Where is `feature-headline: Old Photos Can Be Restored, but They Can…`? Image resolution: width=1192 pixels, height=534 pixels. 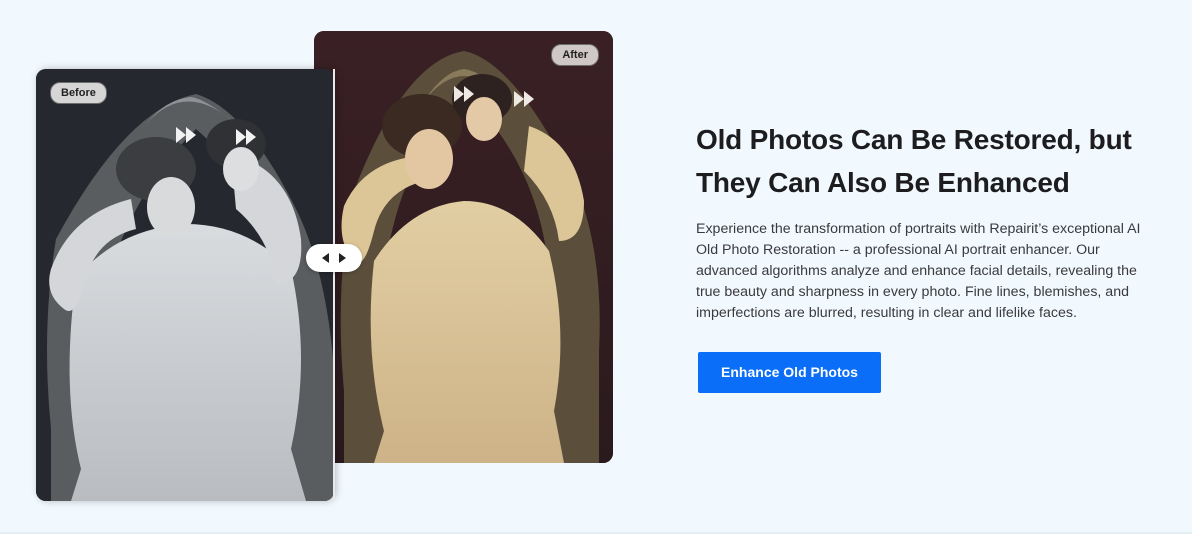 feature-headline: Old Photos Can Be Restored, but They Can… is located at coordinates (914, 161).